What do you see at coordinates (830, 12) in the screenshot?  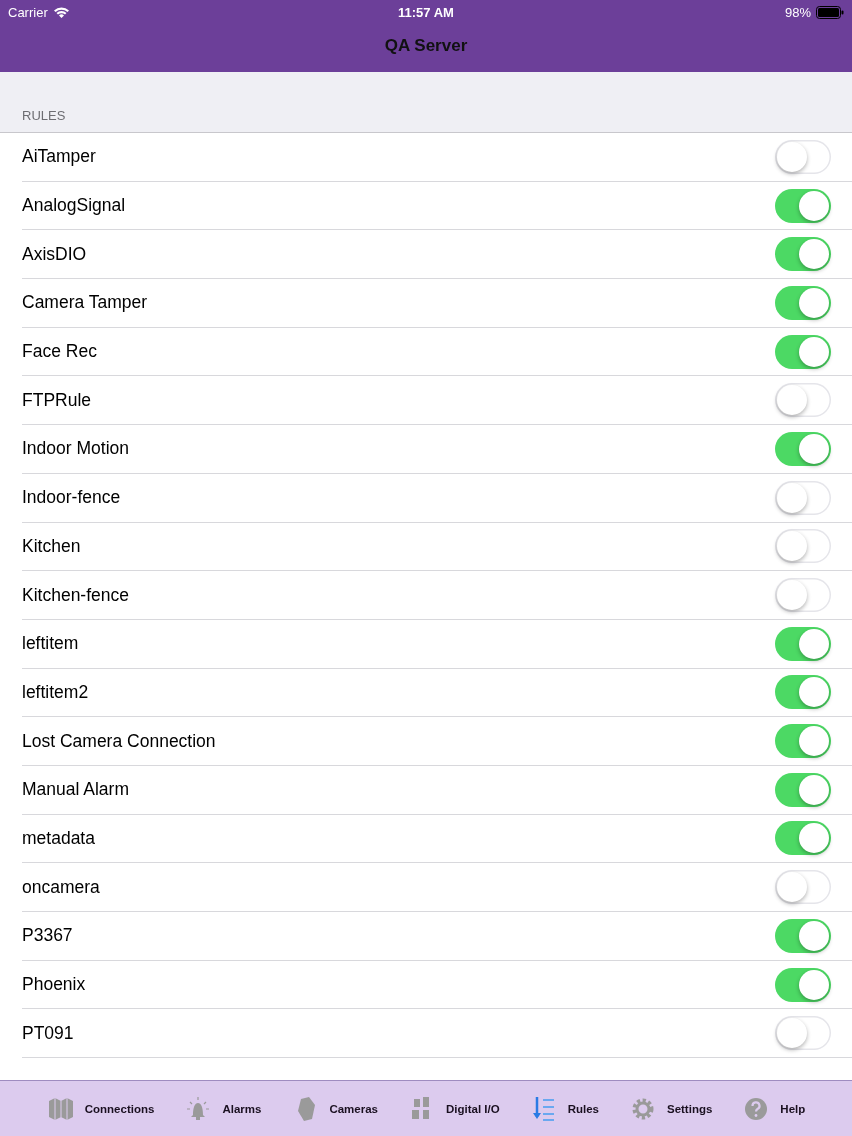 I see `battery-icon` at bounding box center [830, 12].